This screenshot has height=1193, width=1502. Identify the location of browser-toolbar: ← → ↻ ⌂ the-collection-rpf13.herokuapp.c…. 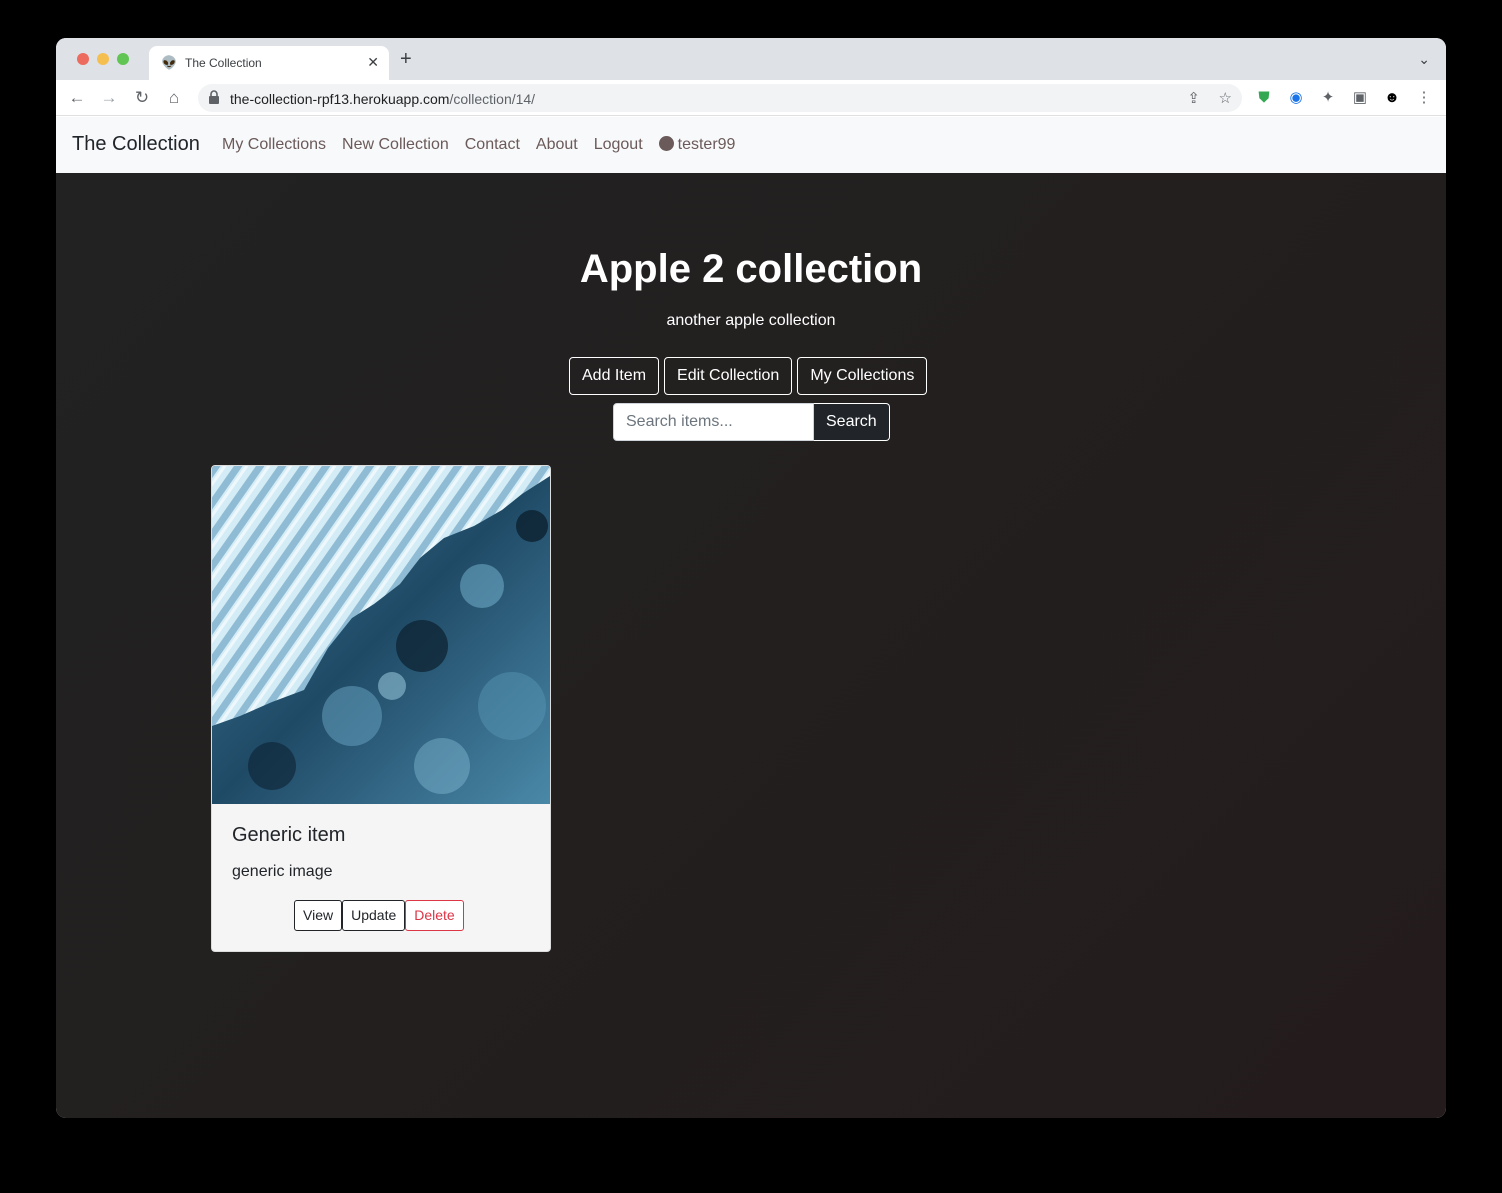
(751, 98).